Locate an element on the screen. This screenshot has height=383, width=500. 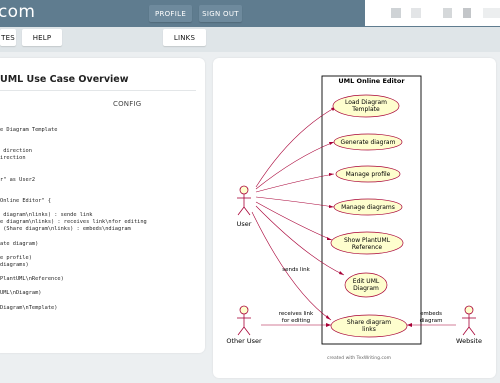
templates-button: TES is located at coordinates (8, 37).